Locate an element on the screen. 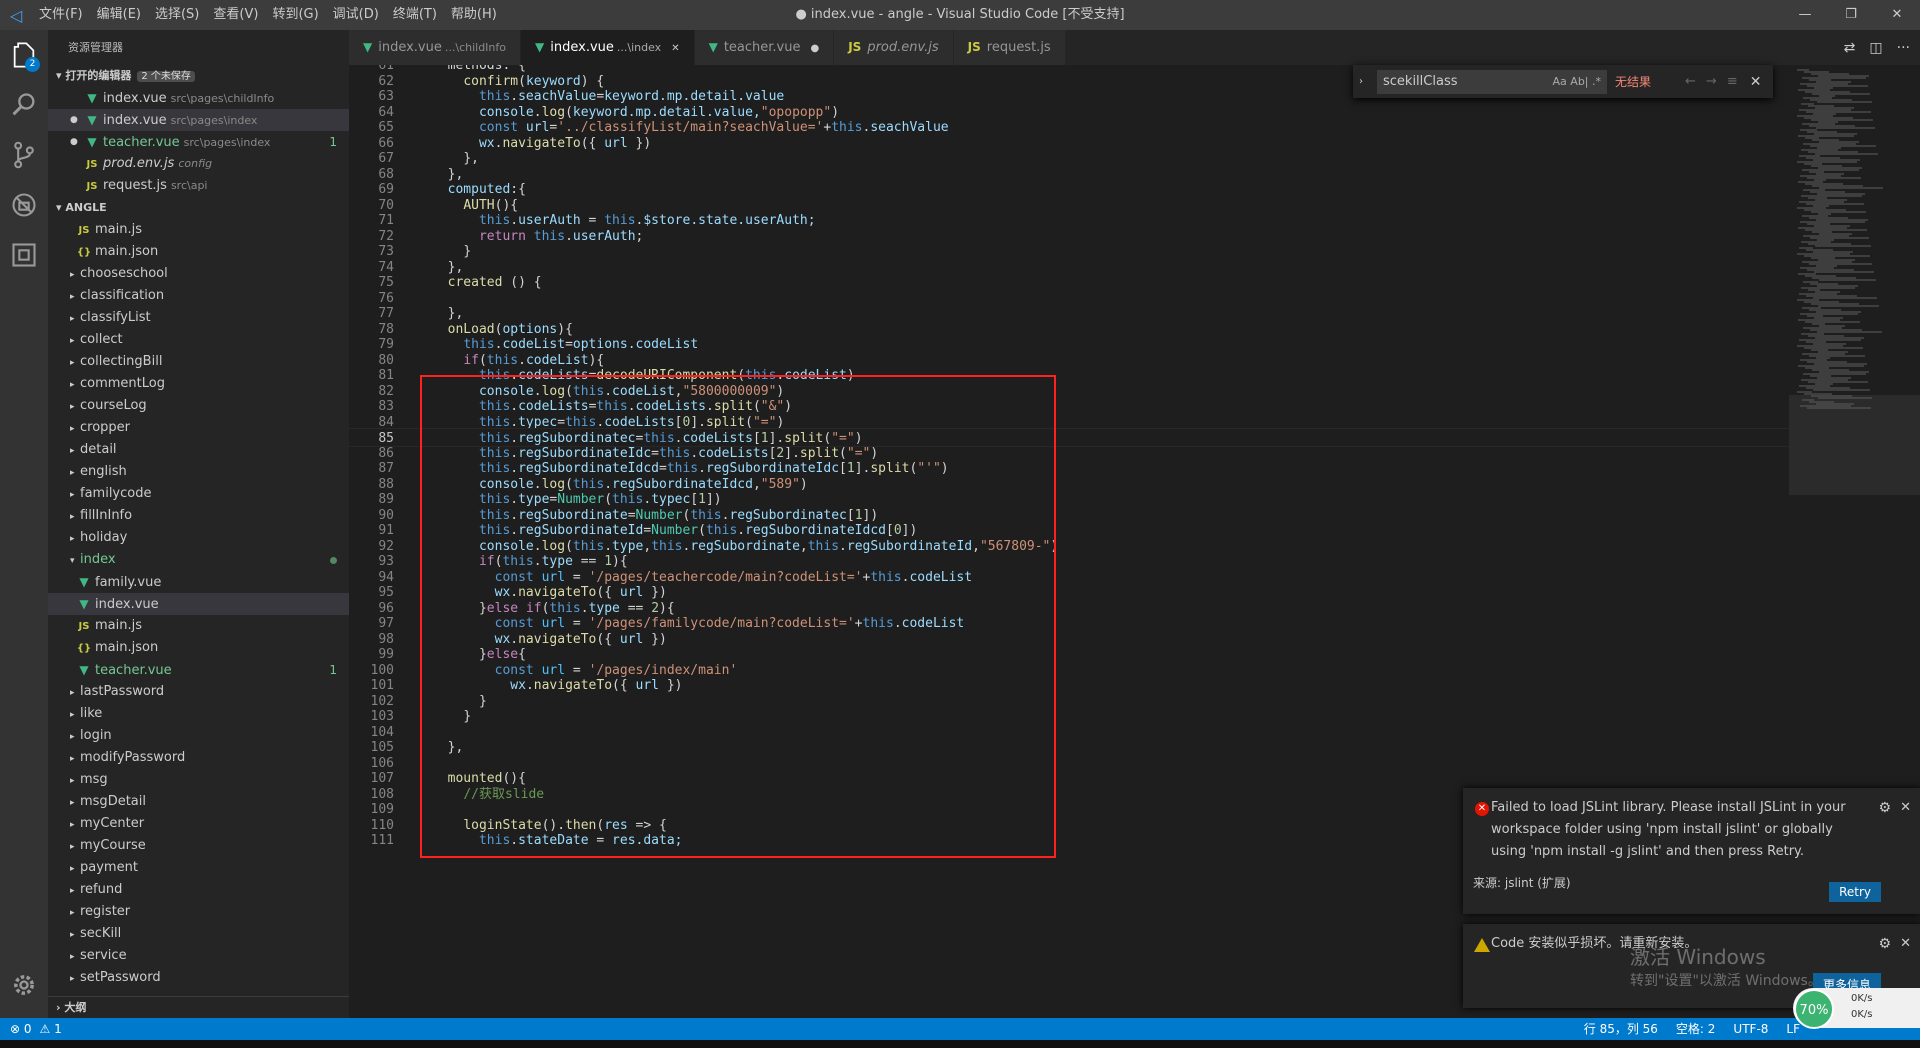 The height and width of the screenshot is (1048, 1920). tree-item-label: service is located at coordinates (103, 955).